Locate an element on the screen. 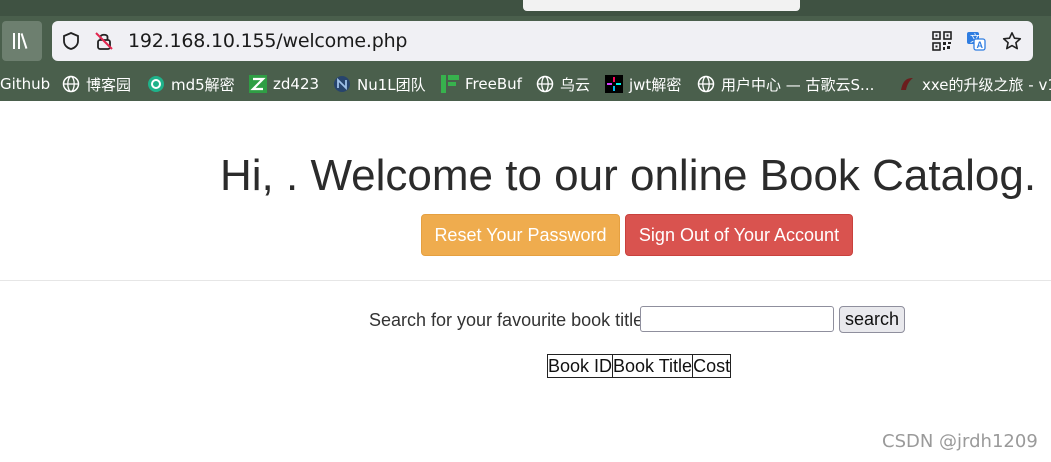 This screenshot has width=1051, height=462. column-header-cost: Cost is located at coordinates (712, 366).